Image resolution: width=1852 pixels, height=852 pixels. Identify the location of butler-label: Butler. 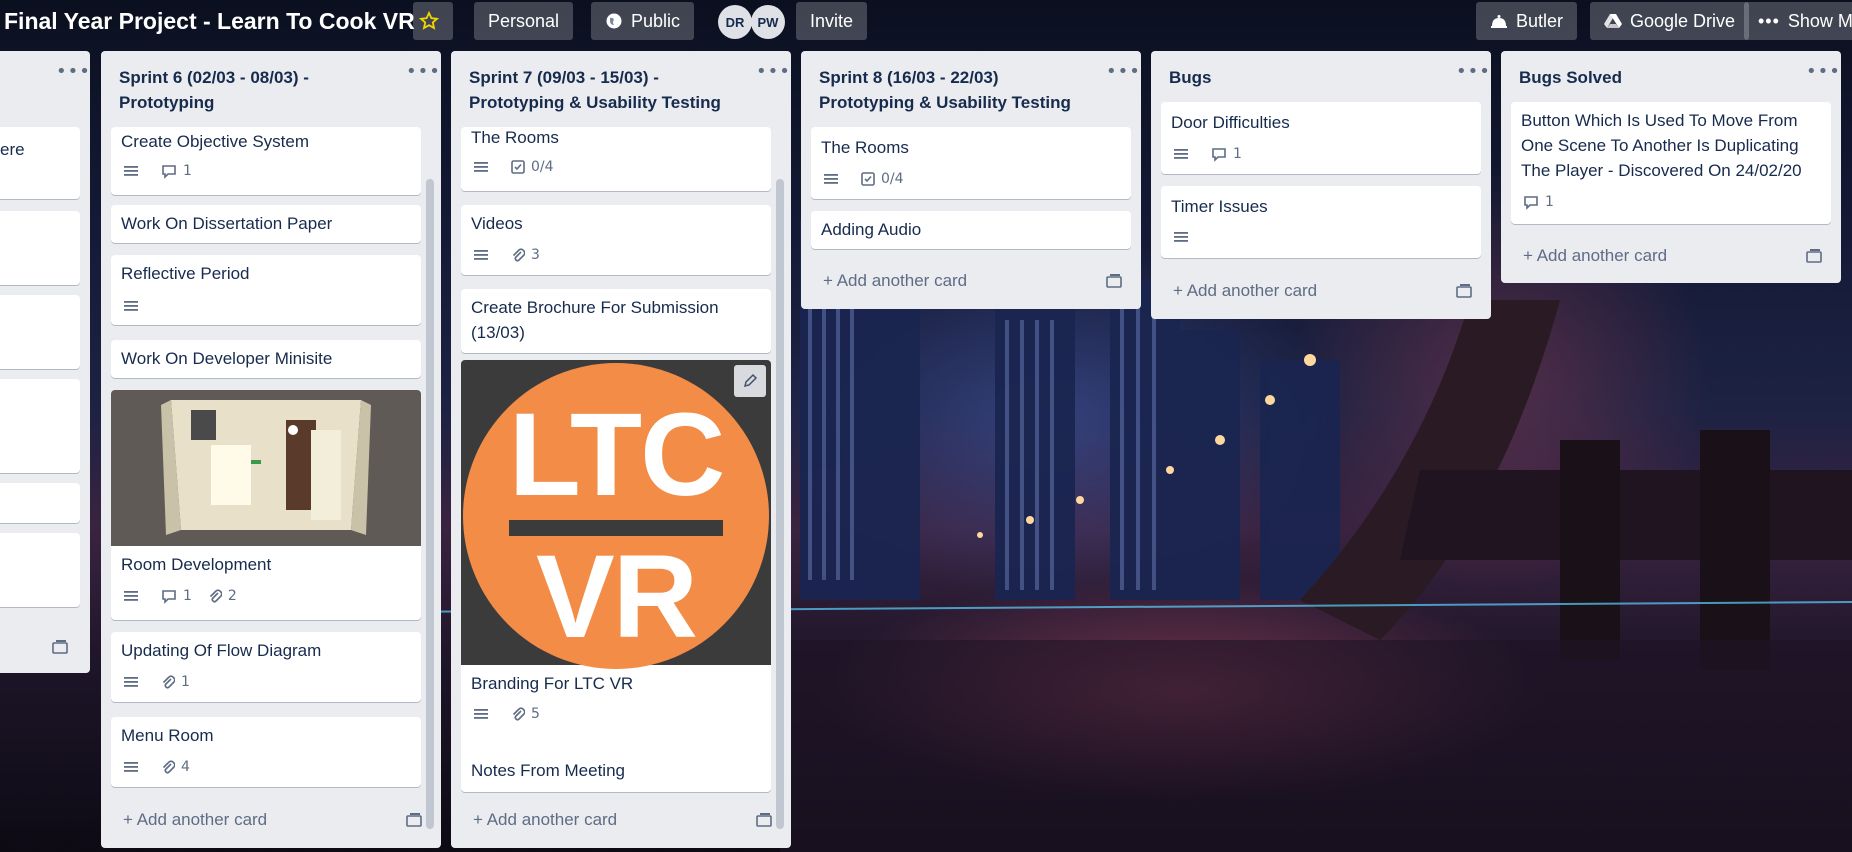
(1540, 20).